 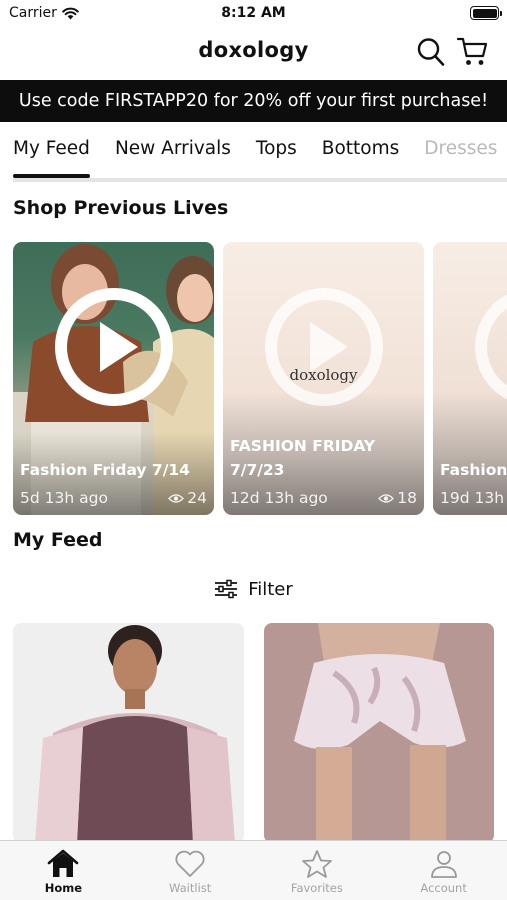 I want to click on tabbar-waitlist-label: Waitlist, so click(x=190, y=888).